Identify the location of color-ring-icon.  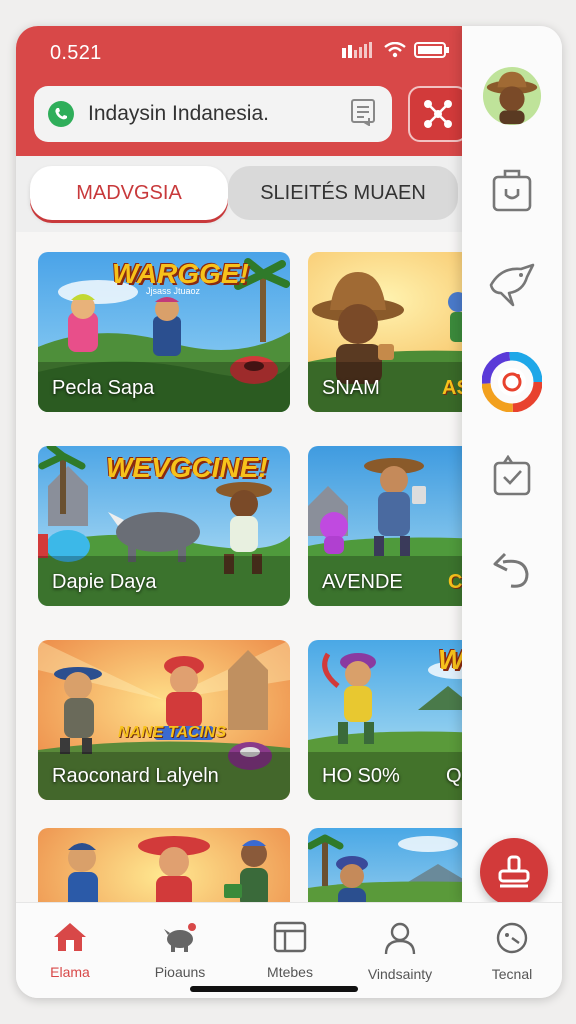
(512, 382).